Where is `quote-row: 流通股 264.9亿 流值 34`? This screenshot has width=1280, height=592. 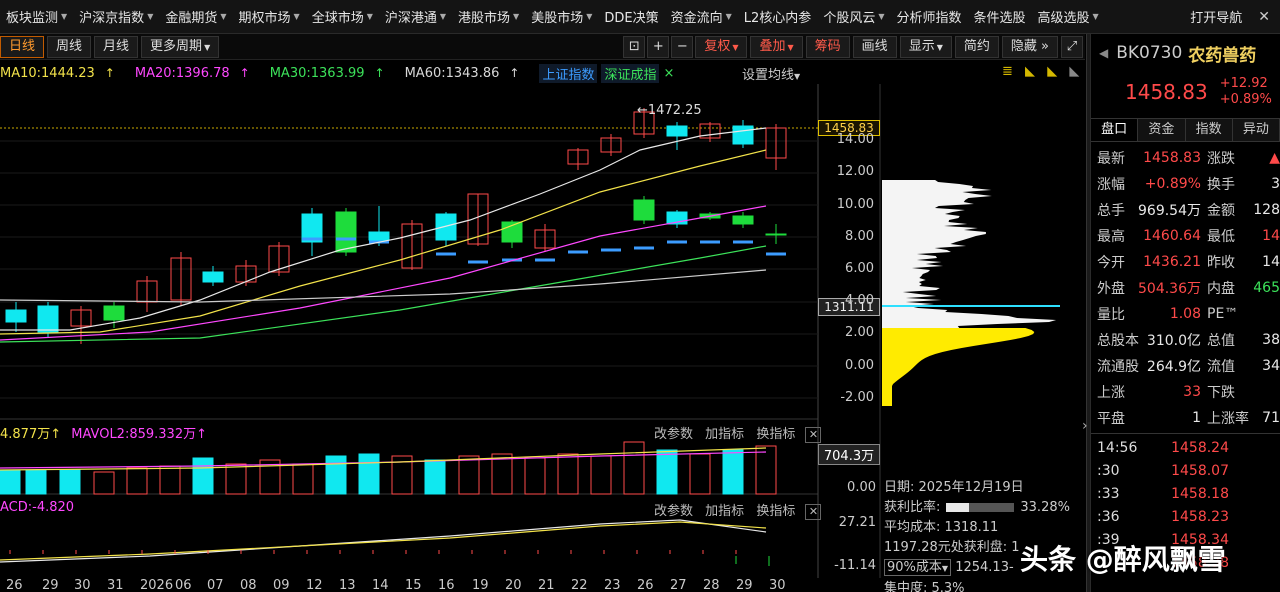 quote-row: 流通股 264.9亿 流值 34 is located at coordinates (1185, 366).